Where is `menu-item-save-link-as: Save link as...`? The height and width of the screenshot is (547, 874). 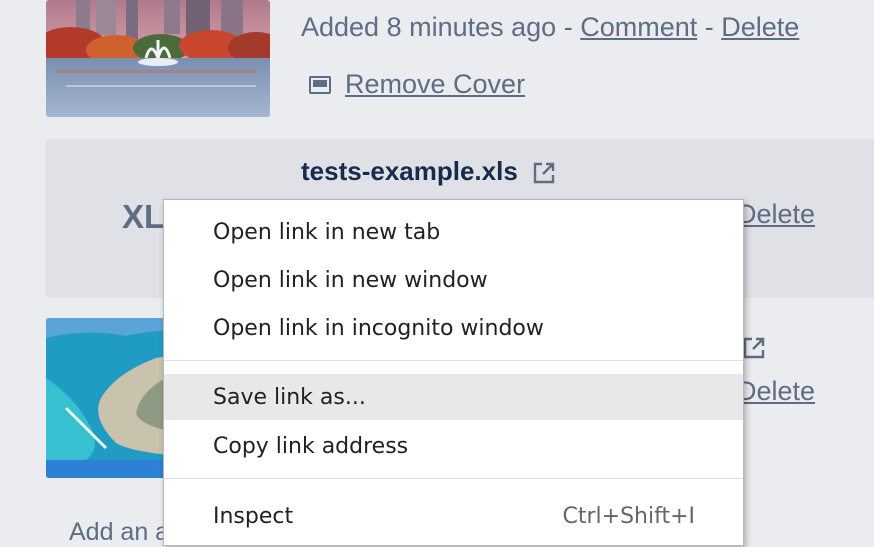 menu-item-save-link-as: Save link as... is located at coordinates (453, 397).